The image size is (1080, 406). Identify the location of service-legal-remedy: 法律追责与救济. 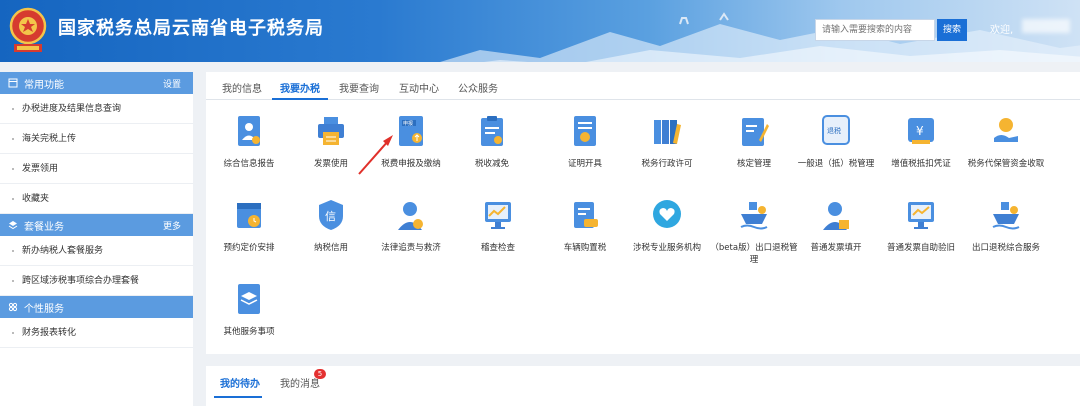
(411, 226).